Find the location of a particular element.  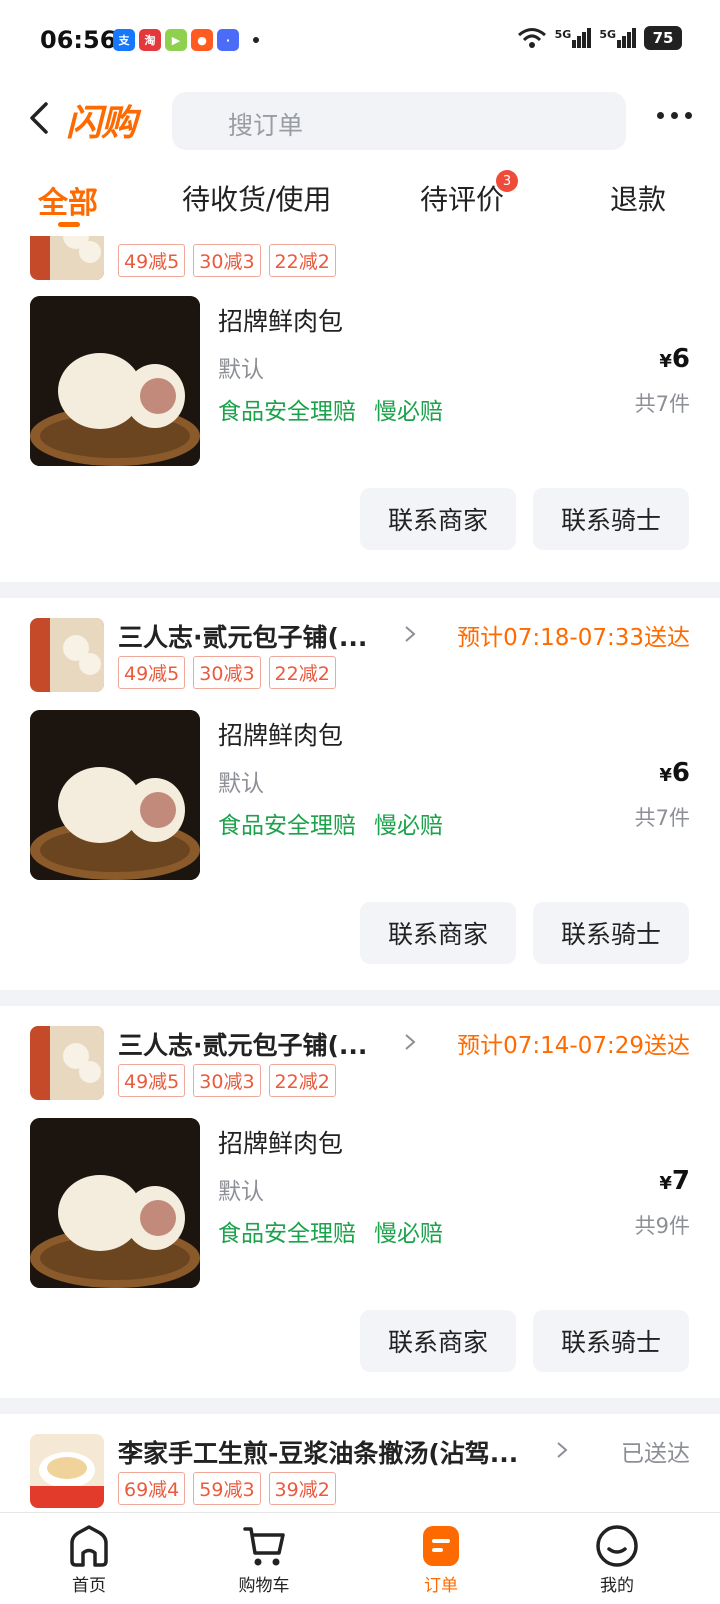

app-icon-4: ● is located at coordinates (202, 40).